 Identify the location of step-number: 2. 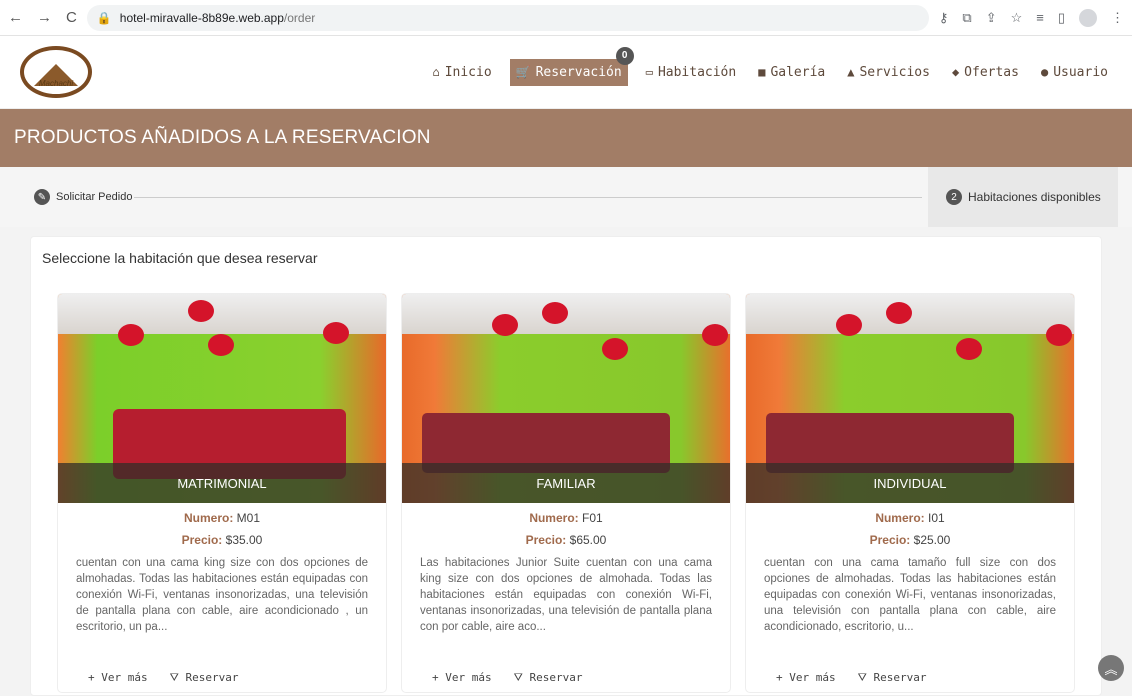
(954, 197).